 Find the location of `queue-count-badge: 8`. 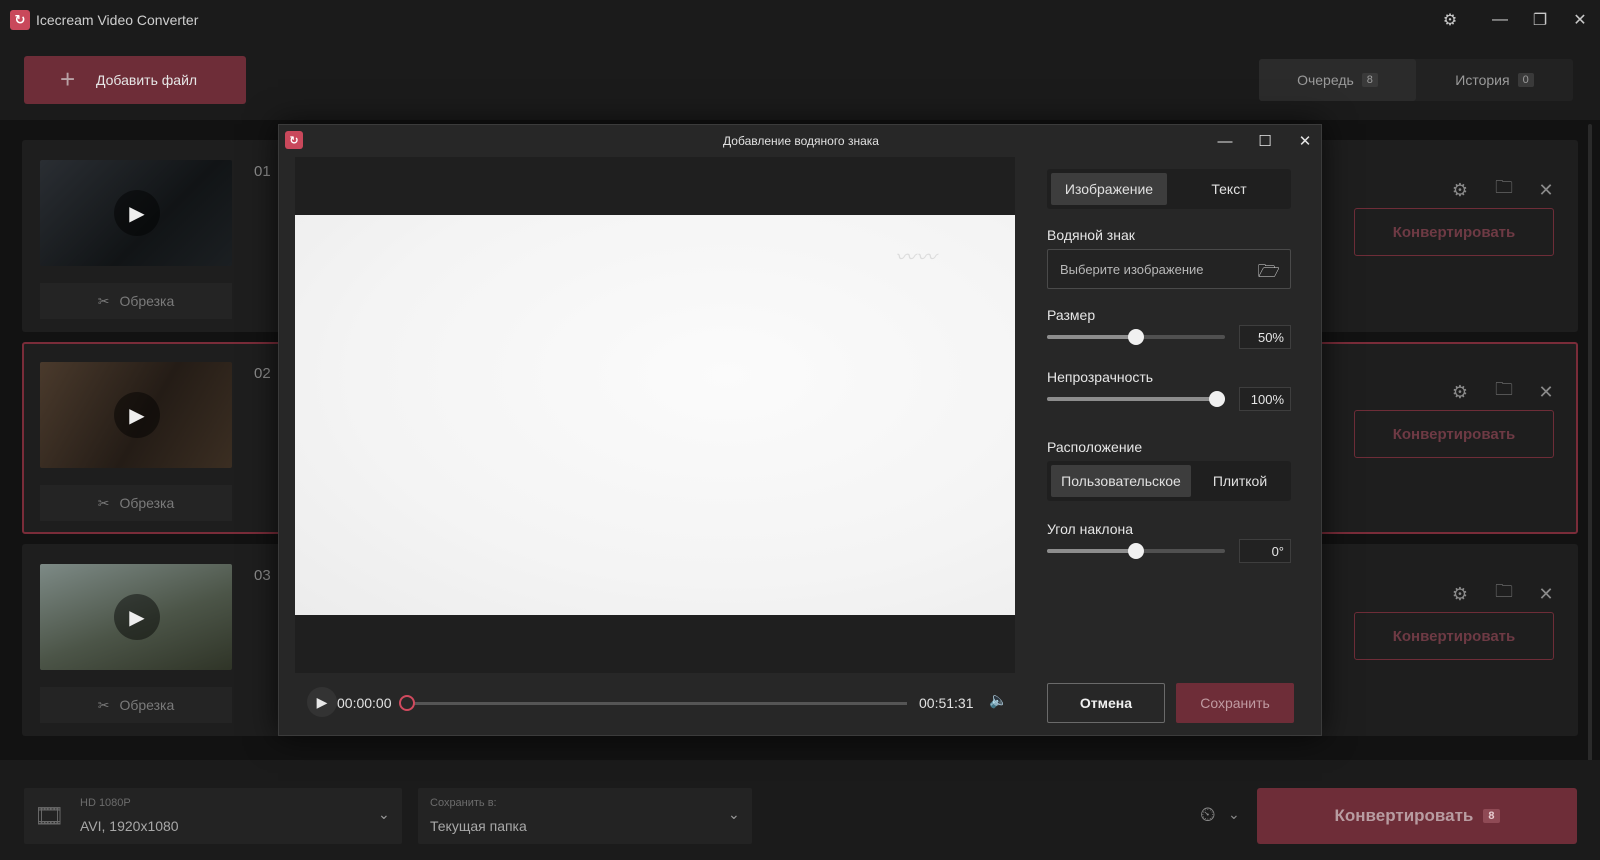

queue-count-badge: 8 is located at coordinates (1369, 80).